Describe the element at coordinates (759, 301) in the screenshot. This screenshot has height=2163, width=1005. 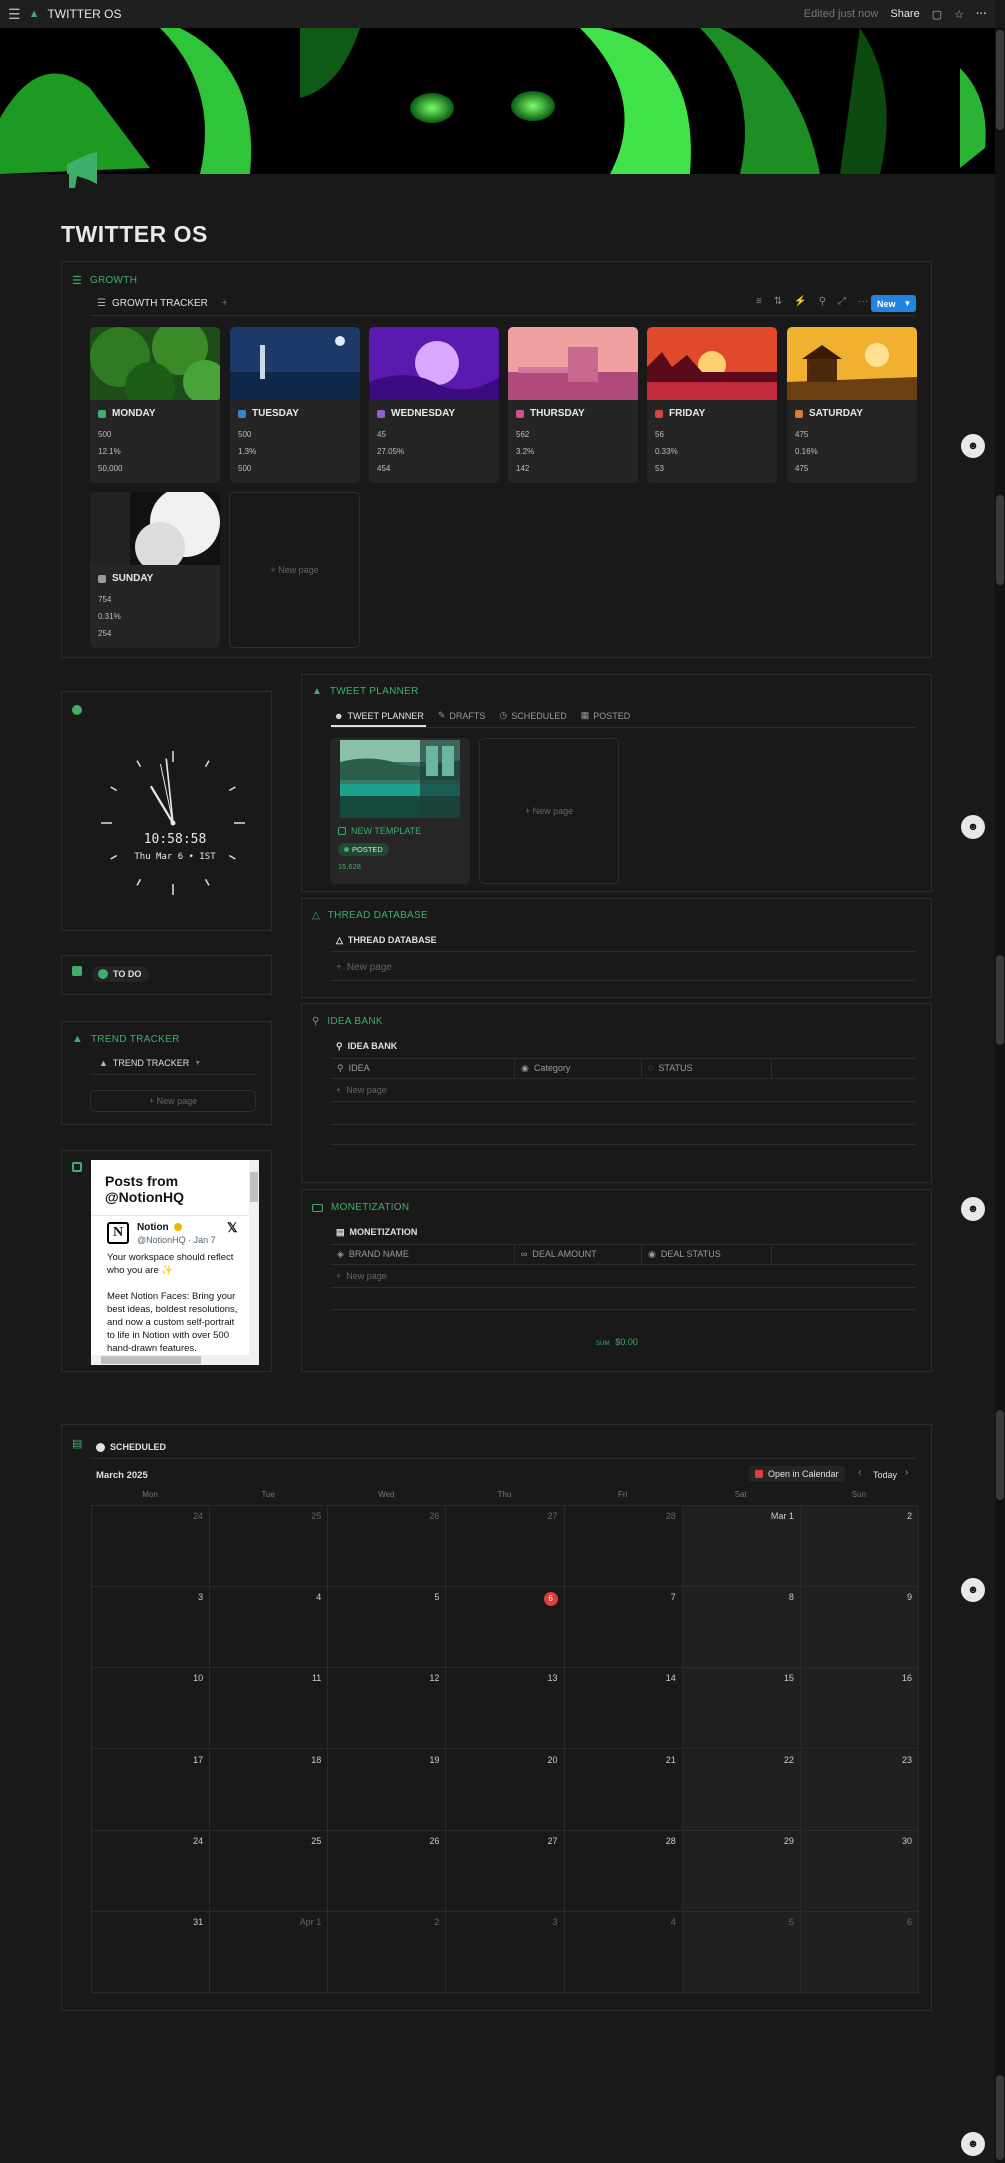
I see `filter-icon: ≡` at that location.